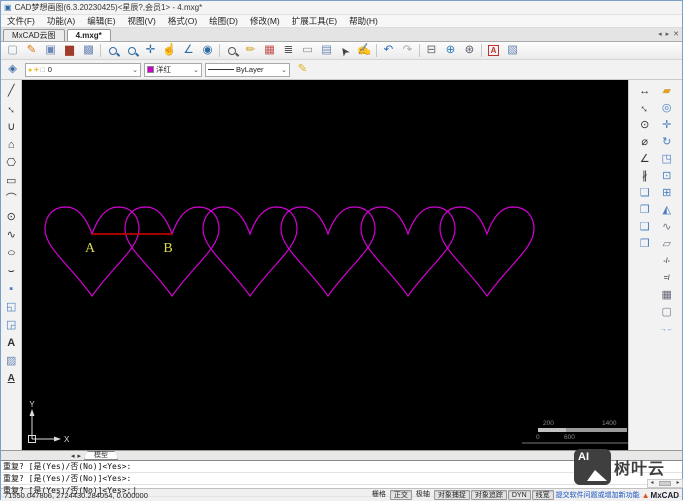 The height and width of the screenshot is (501, 683). Describe the element at coordinates (667, 329) in the screenshot. I see `join-icon: →←` at that location.